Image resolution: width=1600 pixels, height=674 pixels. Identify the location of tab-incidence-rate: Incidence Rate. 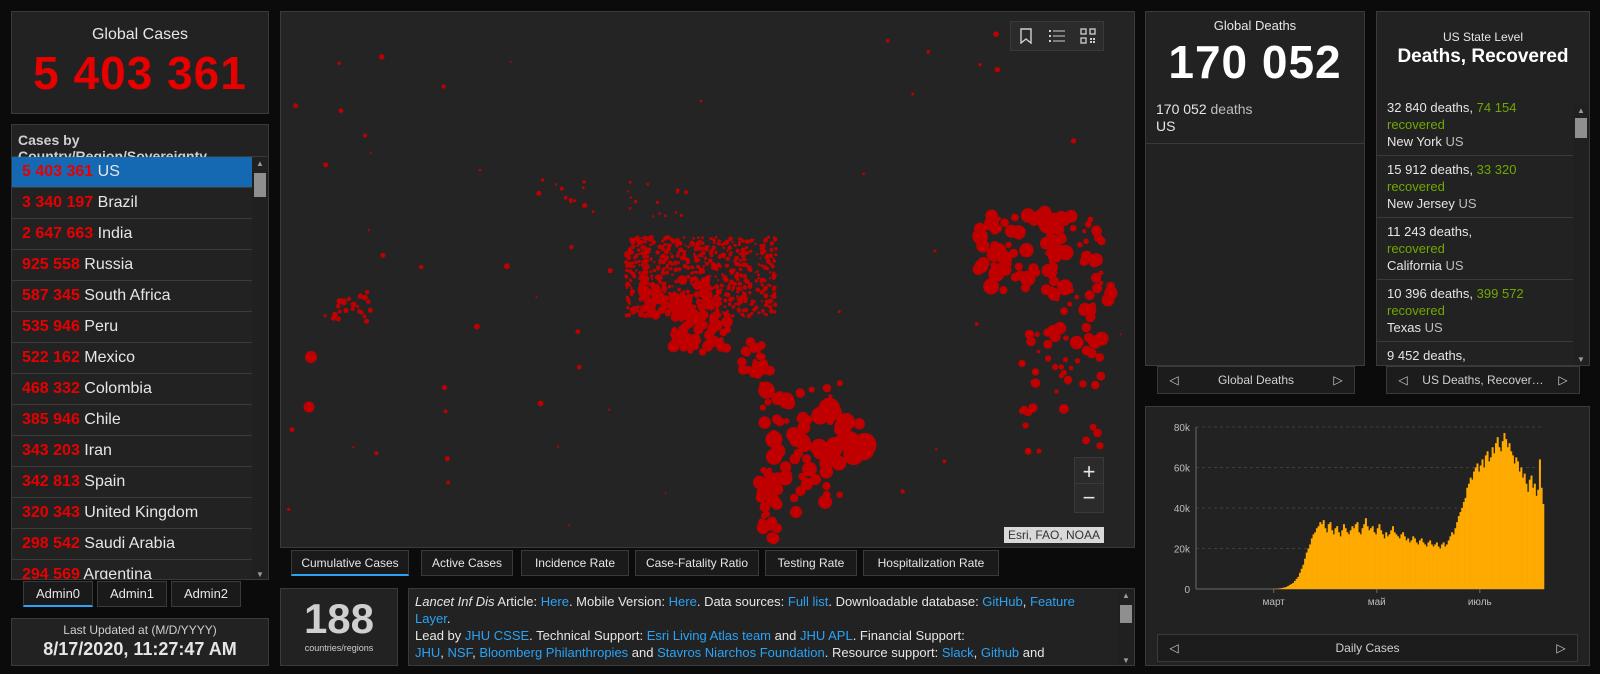
(575, 563).